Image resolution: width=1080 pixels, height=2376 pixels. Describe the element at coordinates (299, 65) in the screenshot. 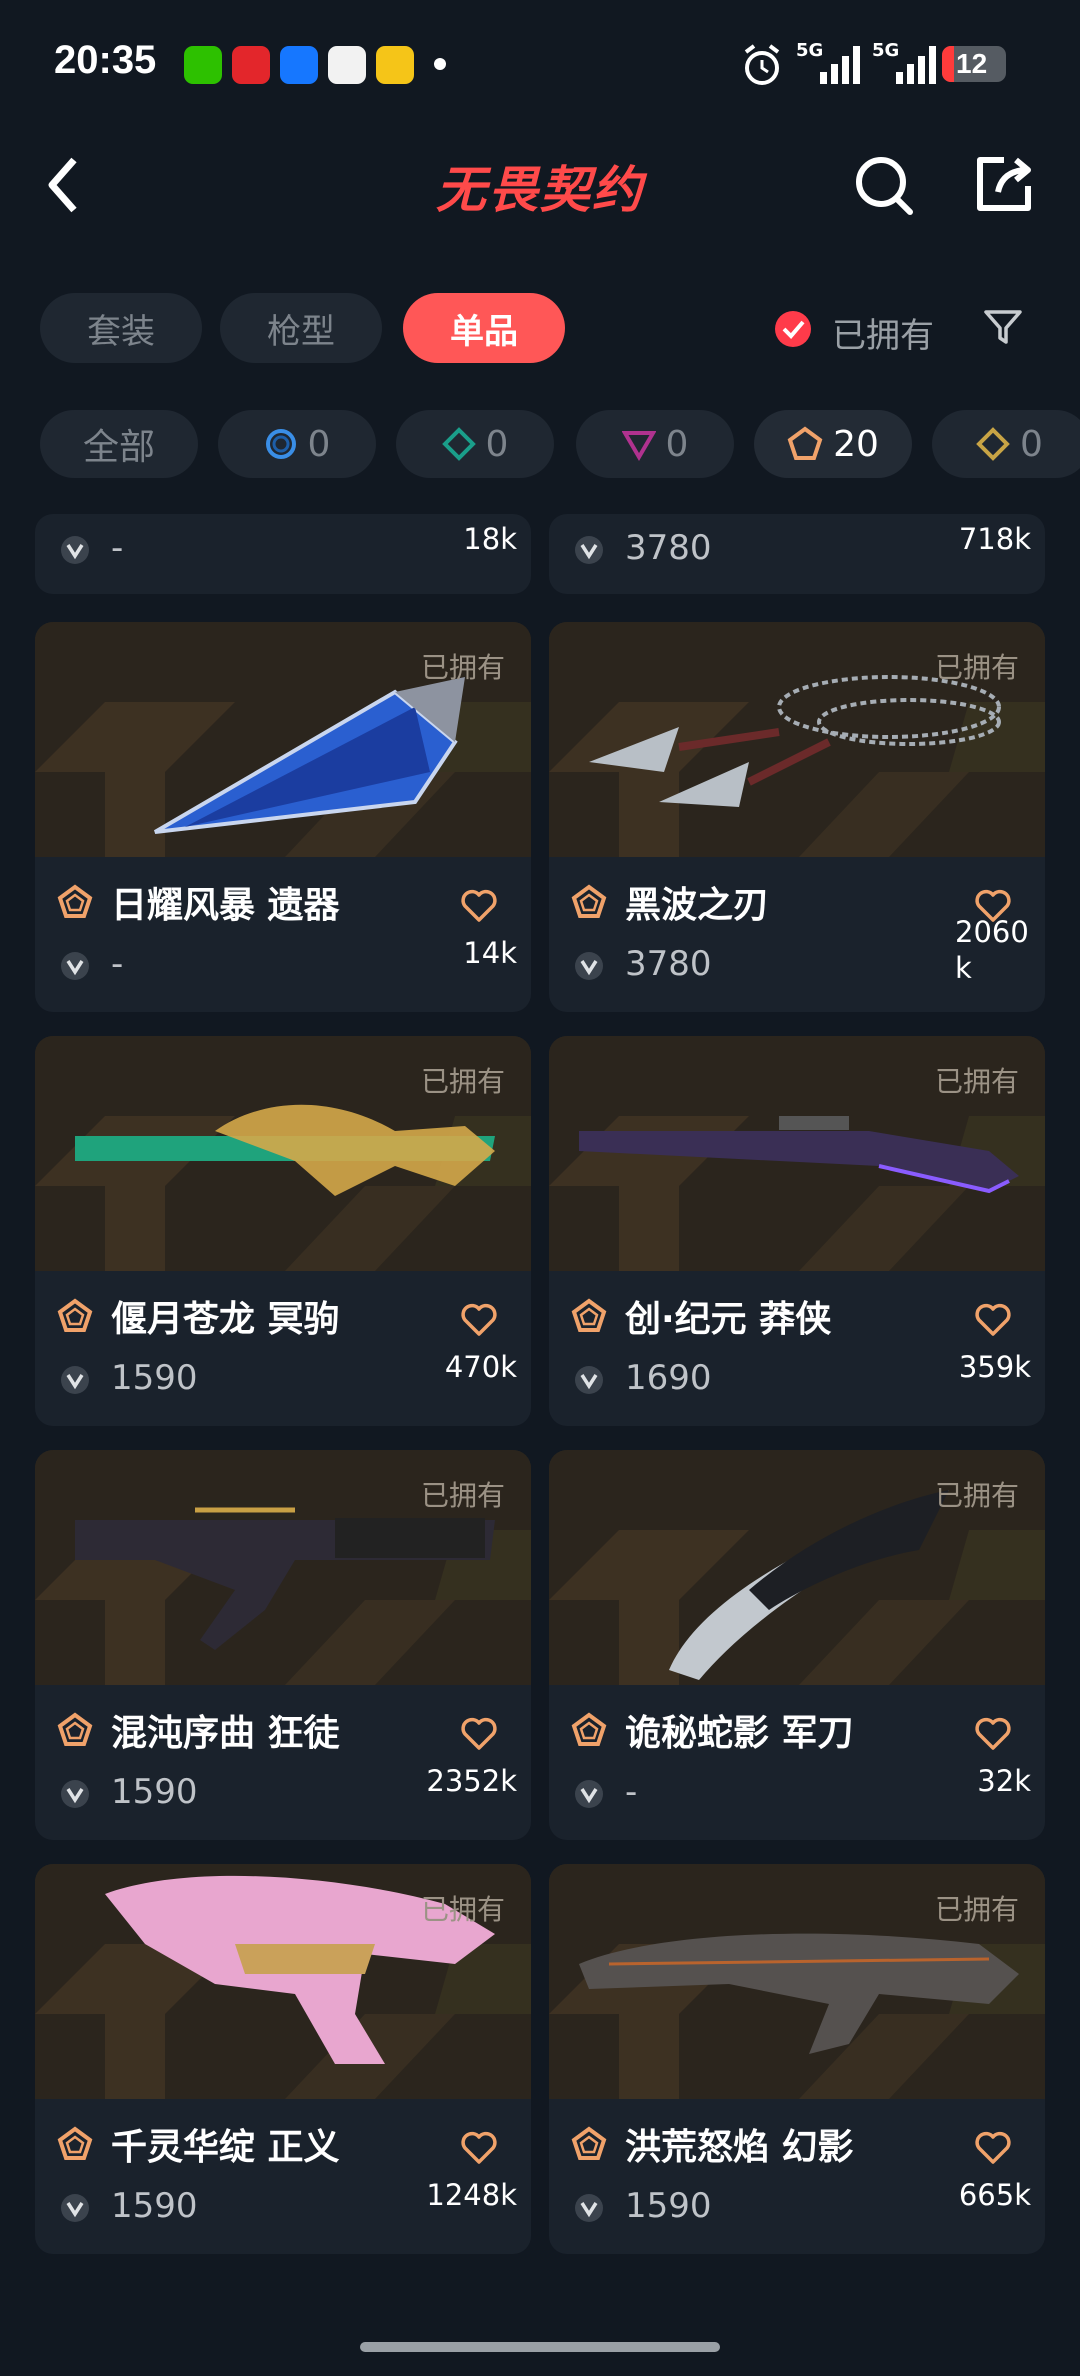

I see `alipay-icon` at that location.